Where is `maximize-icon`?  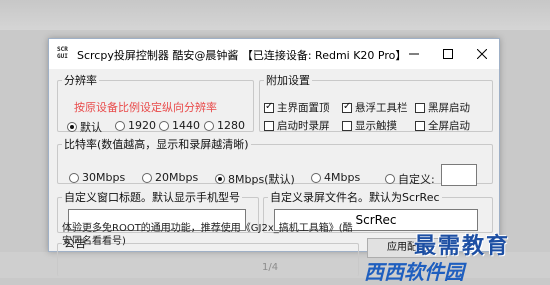 maximize-icon is located at coordinates (448, 54).